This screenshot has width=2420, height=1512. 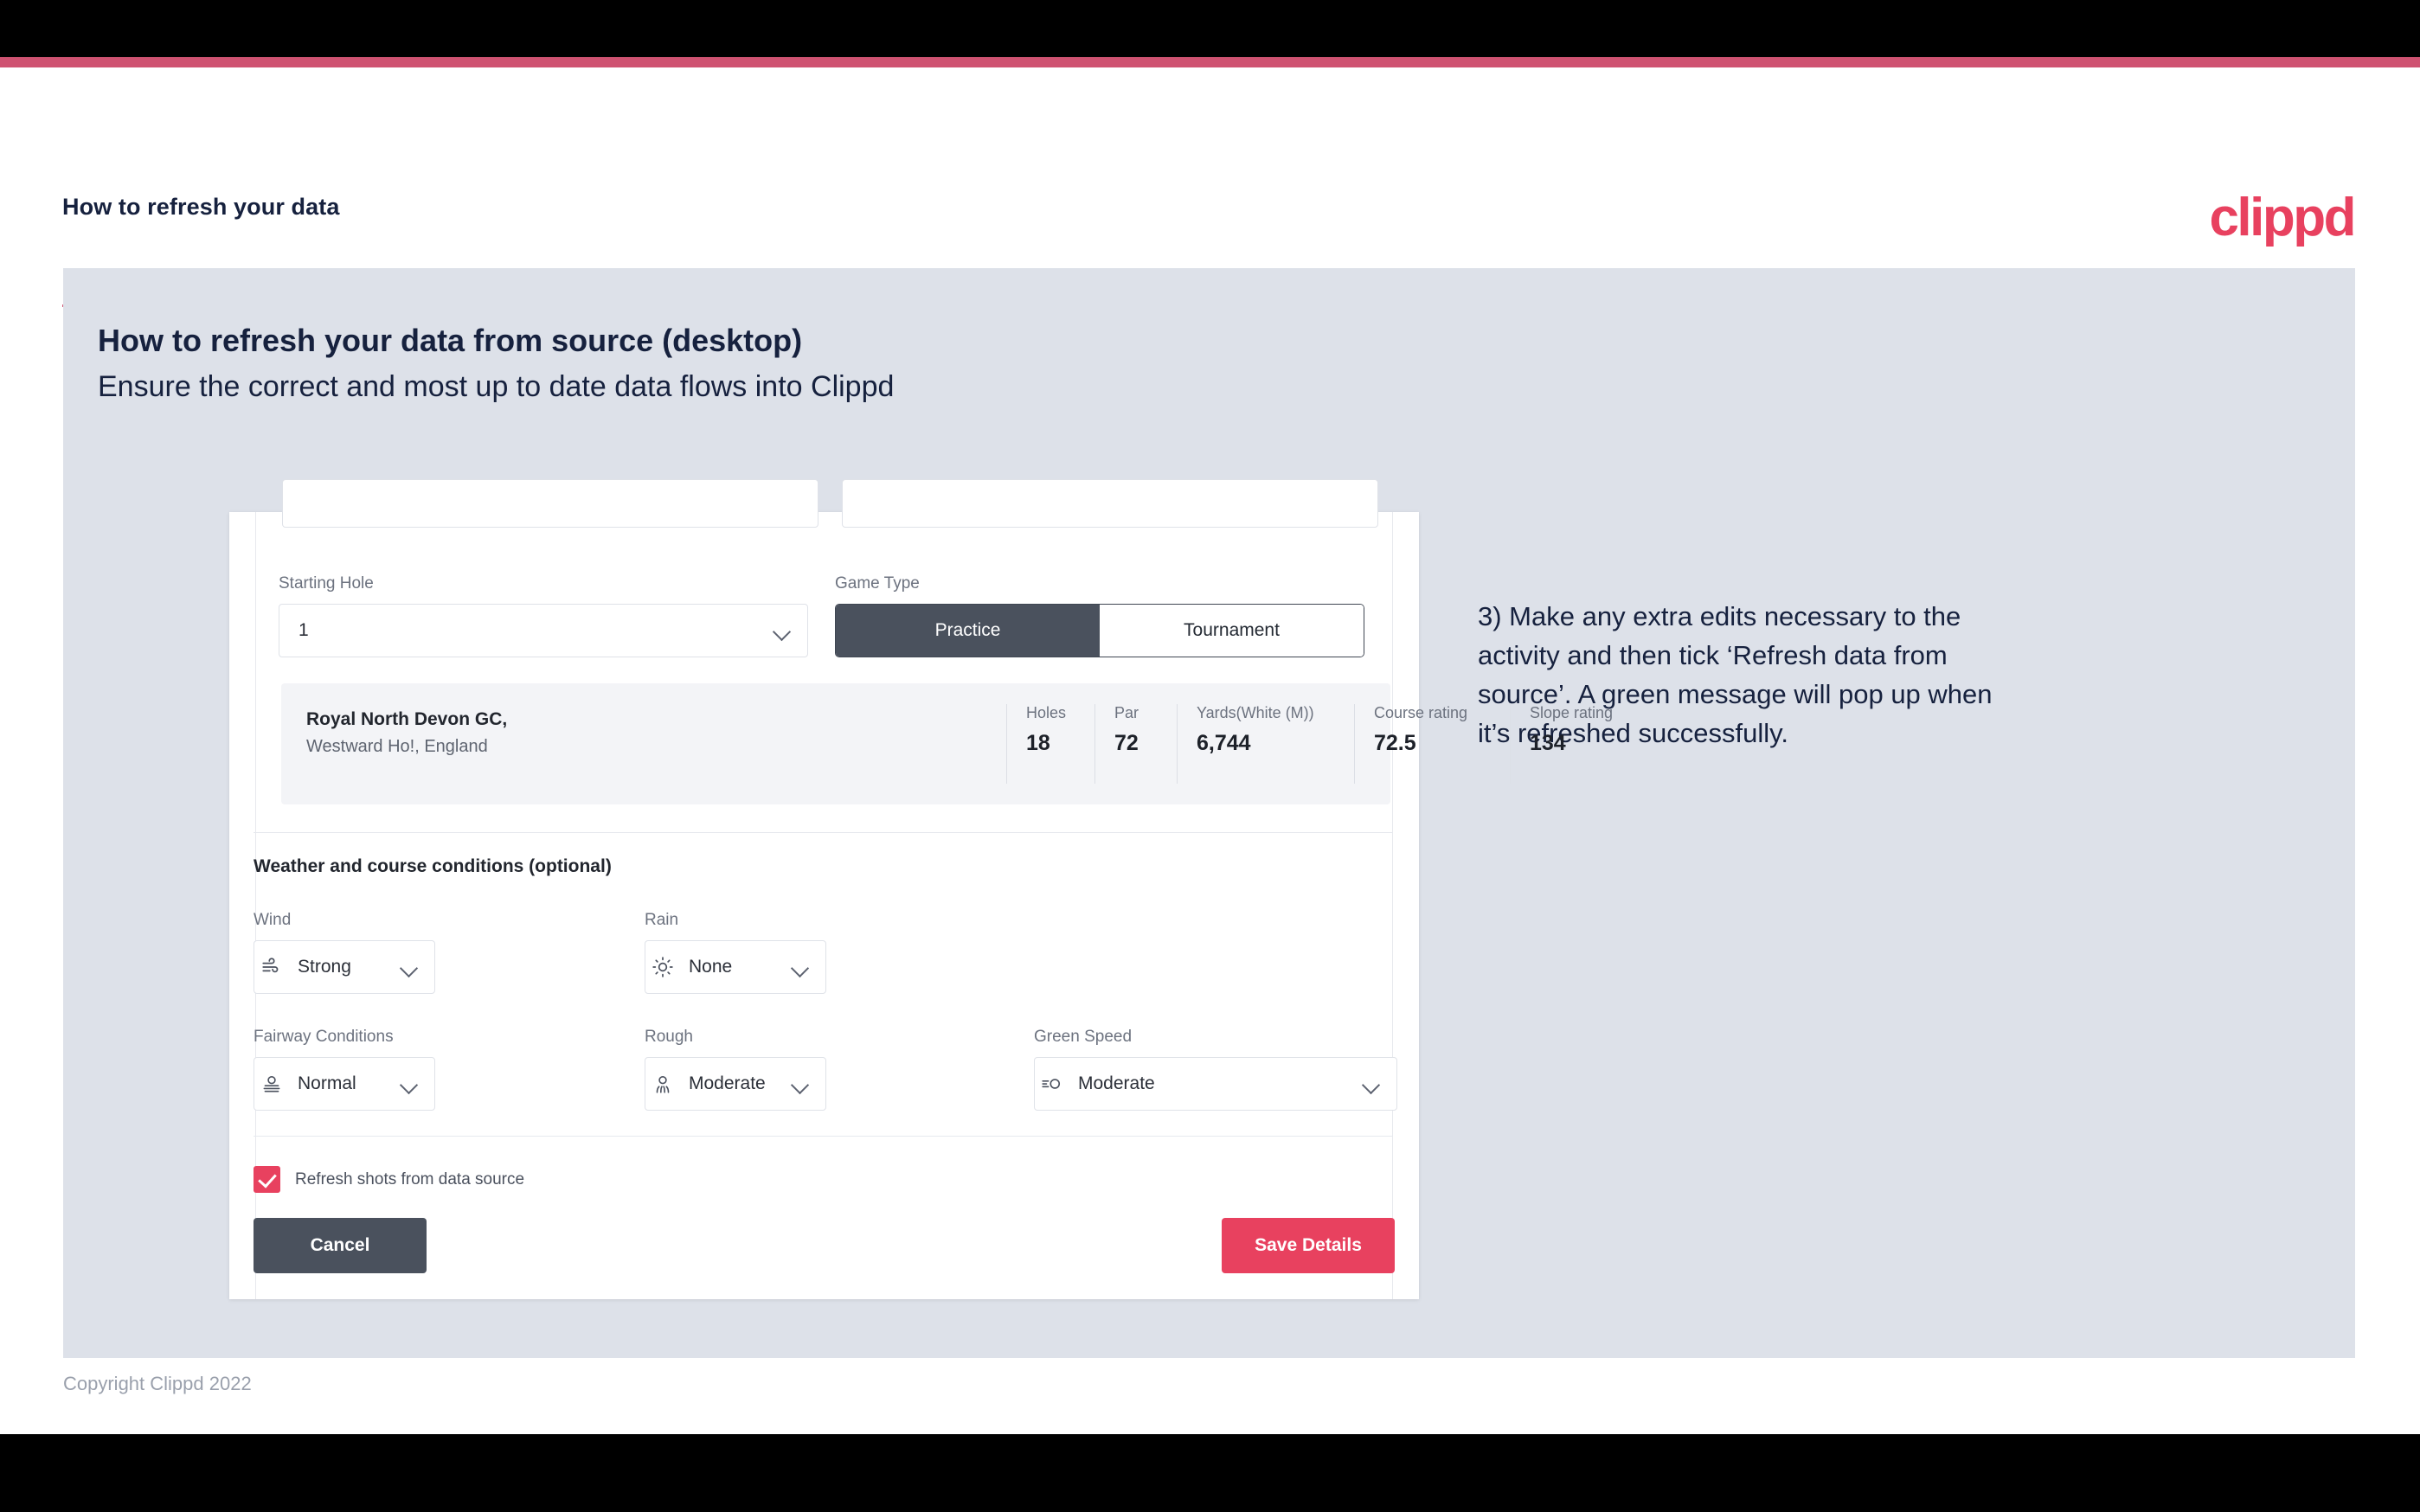 What do you see at coordinates (543, 630) in the screenshot?
I see `starting-hole-select: 1` at bounding box center [543, 630].